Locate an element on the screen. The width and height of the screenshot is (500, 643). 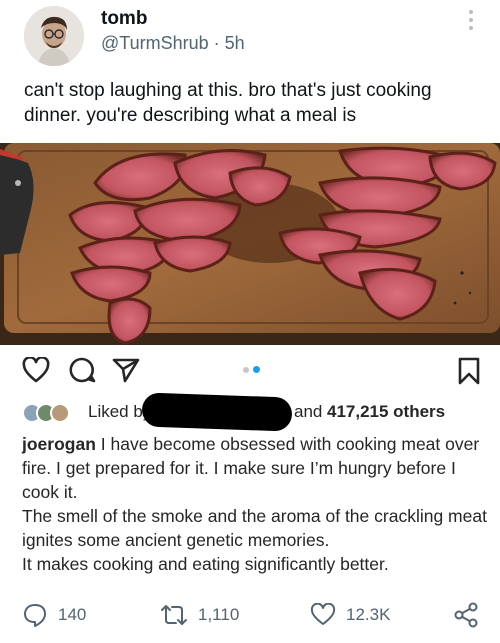
share-button is located at coordinates (471, 615).